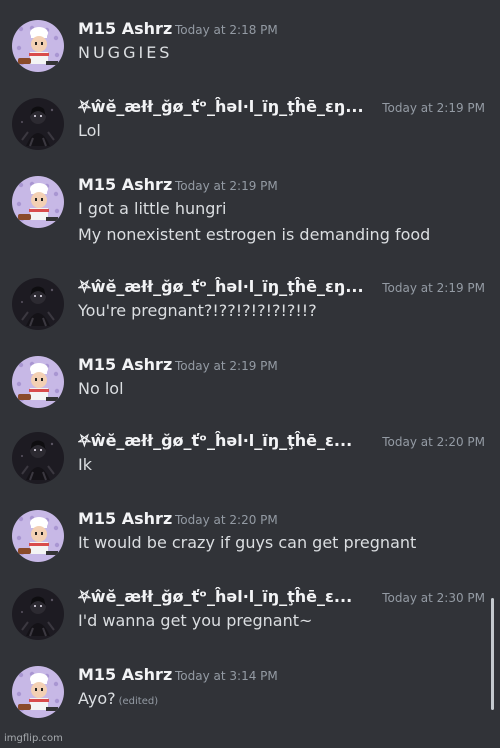 This screenshot has width=500, height=748. Describe the element at coordinates (195, 620) in the screenshot. I see `message-text: I'd wanna get you pregnant~` at that location.